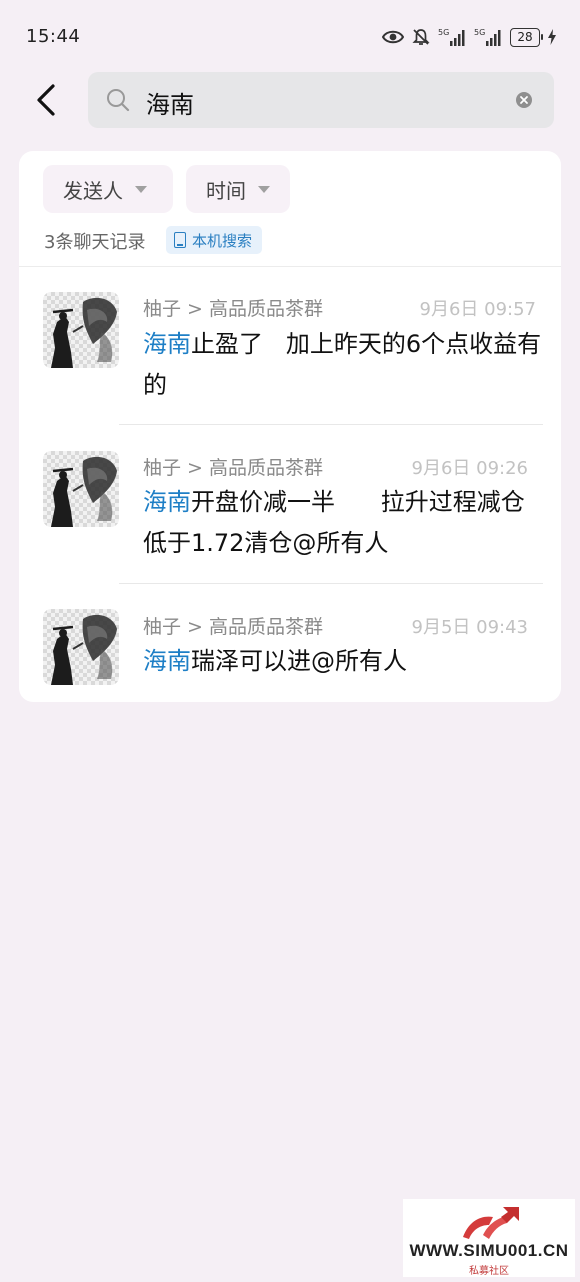  What do you see at coordinates (469, 37) in the screenshot?
I see `status-icons: 5G 5G 28` at bounding box center [469, 37].